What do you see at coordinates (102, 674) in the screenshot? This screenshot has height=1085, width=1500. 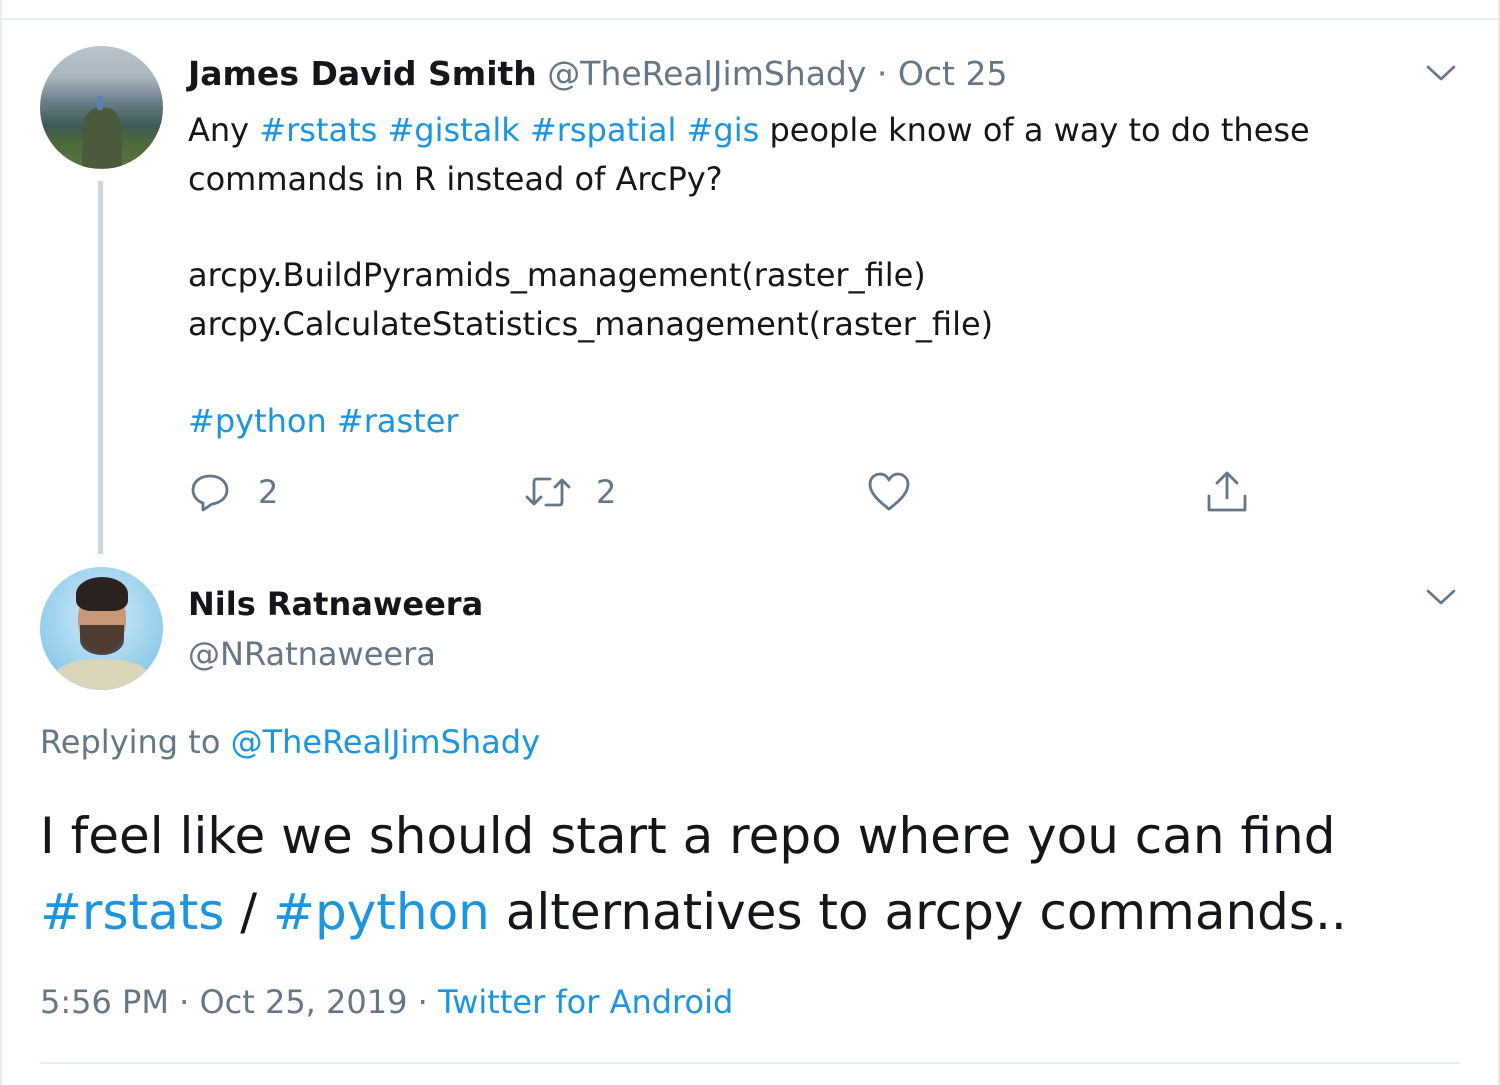 I see `avatar-shirt-shape` at bounding box center [102, 674].